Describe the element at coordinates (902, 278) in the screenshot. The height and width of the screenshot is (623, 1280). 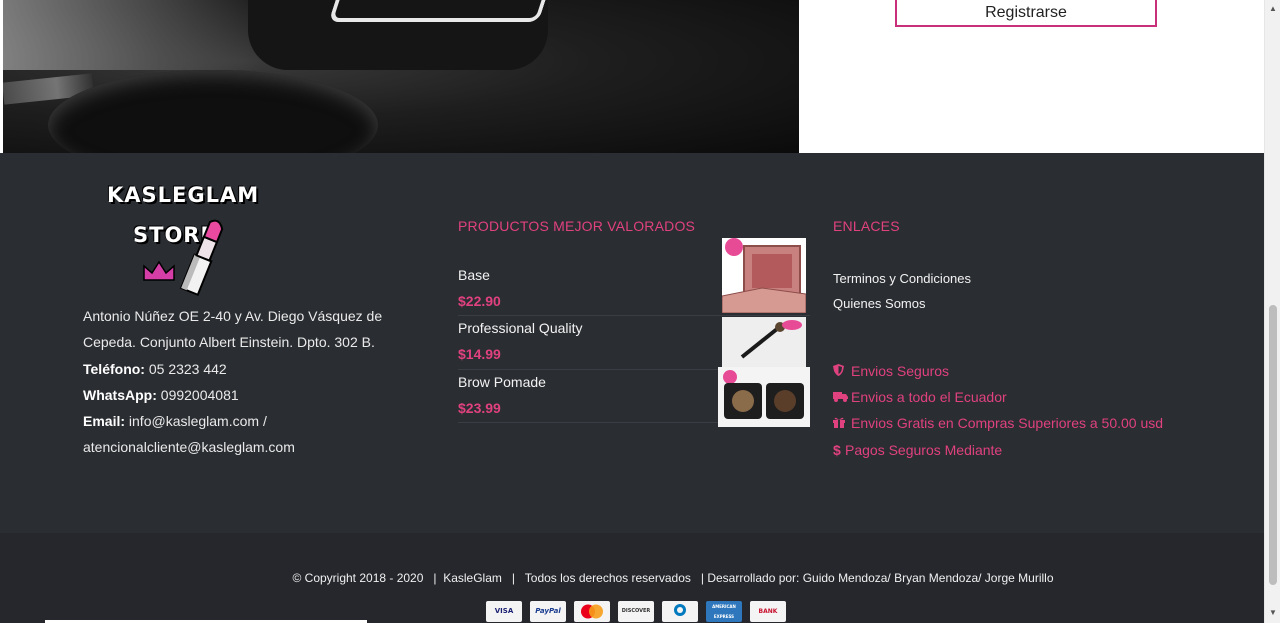
I see `link-terms: Terminos y Condiciones` at that location.